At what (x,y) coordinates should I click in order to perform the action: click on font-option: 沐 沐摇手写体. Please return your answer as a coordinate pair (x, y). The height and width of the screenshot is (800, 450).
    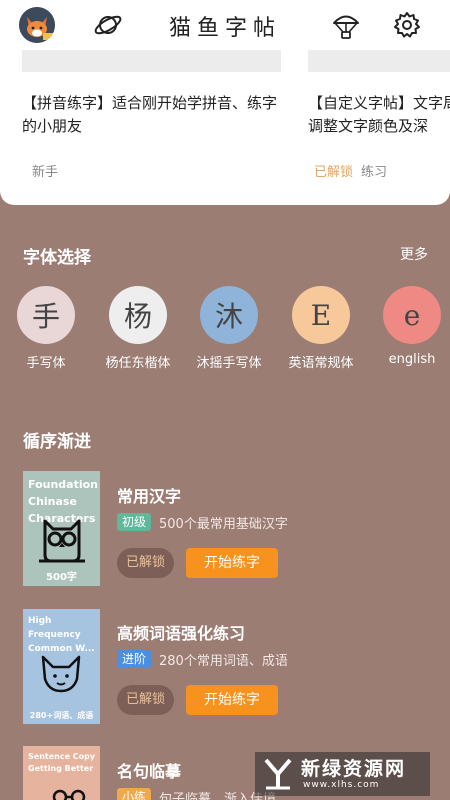
    Looking at the image, I should click on (229, 328).